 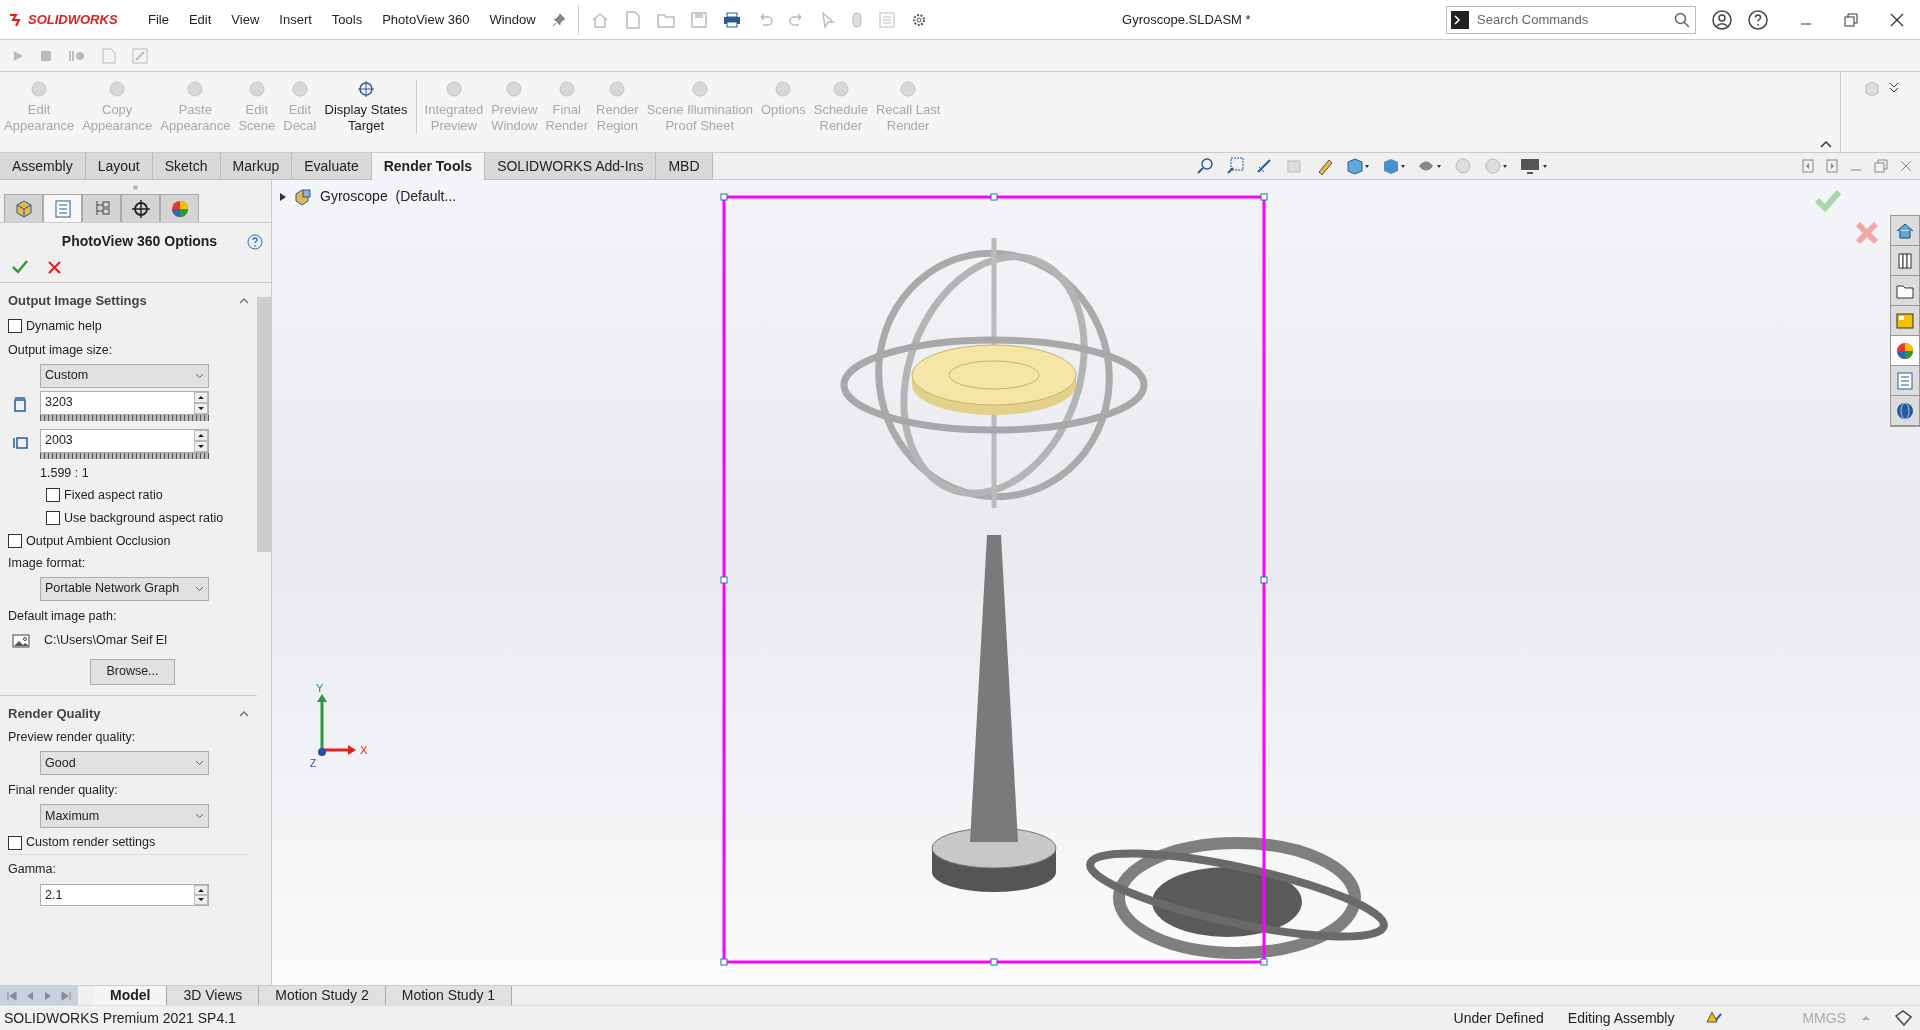 I want to click on expand-icon, so click(x=1893, y=87).